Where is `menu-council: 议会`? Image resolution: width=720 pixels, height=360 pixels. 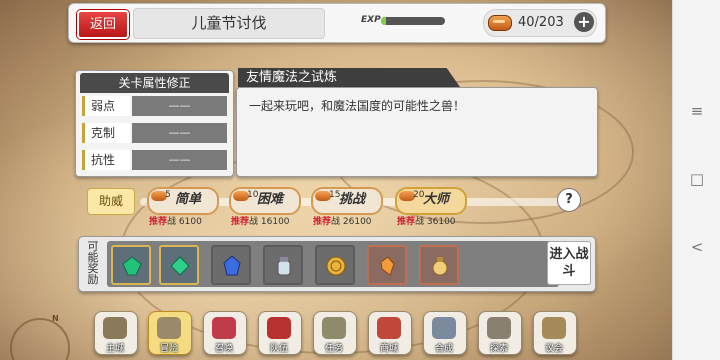
menu-council: 议会 is located at coordinates (555, 333).